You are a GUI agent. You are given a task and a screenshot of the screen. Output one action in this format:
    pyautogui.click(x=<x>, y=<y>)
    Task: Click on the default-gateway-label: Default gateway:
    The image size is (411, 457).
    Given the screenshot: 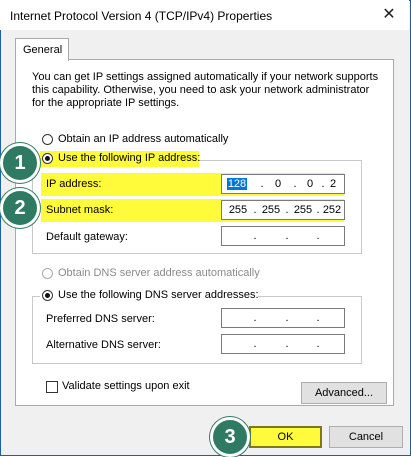 What is the action you would take?
    pyautogui.click(x=87, y=237)
    